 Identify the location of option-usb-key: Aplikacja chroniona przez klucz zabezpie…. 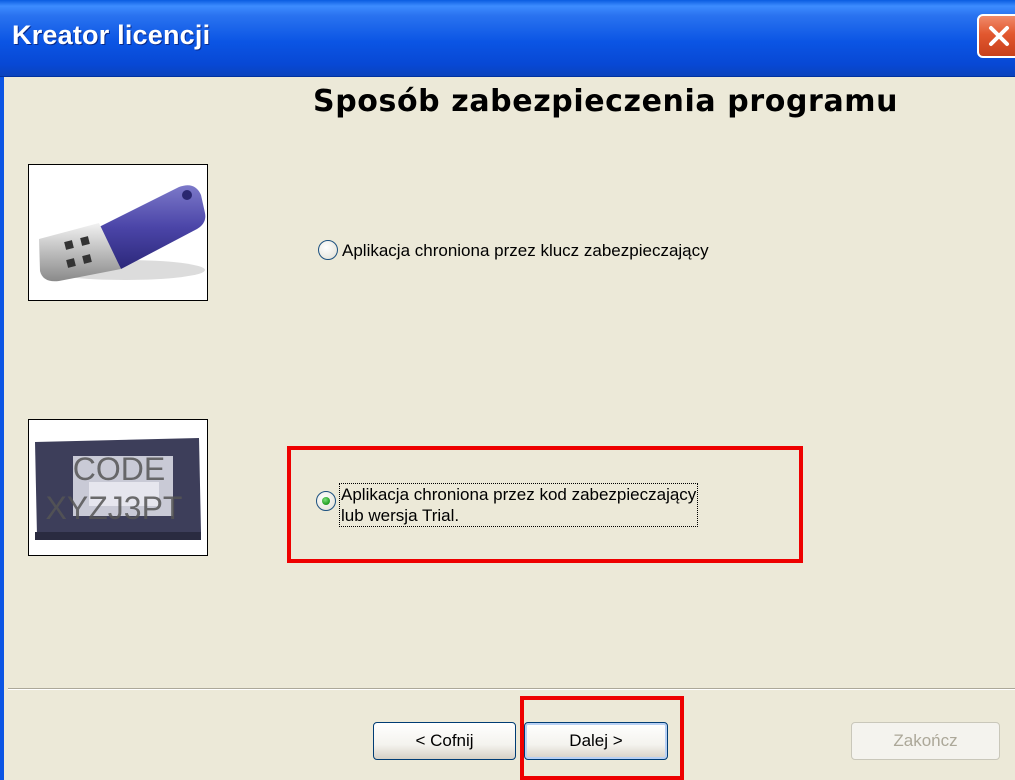
(513, 250).